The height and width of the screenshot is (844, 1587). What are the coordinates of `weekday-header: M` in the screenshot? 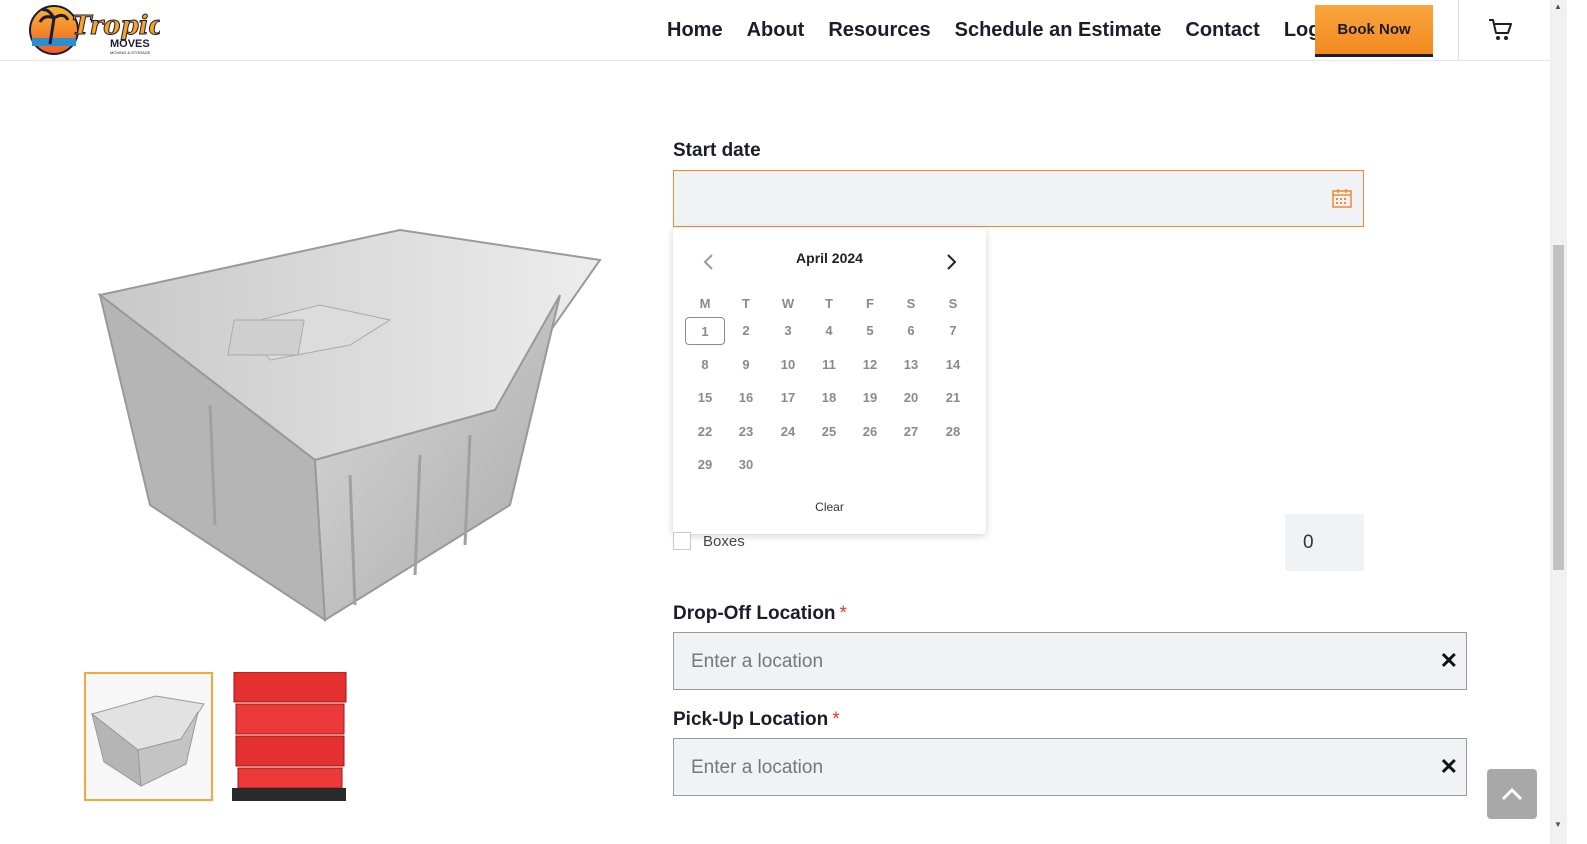 It's located at (705, 303).